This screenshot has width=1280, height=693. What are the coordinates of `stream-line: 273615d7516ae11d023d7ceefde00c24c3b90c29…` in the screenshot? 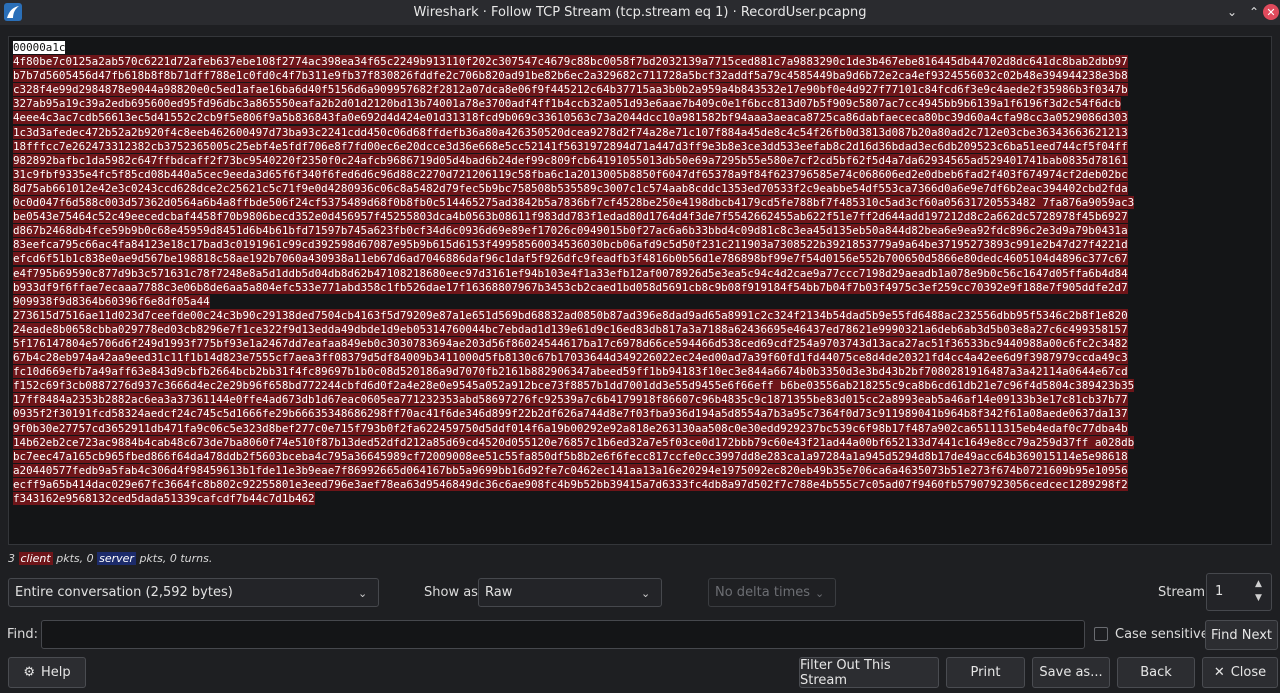 It's located at (640, 315).